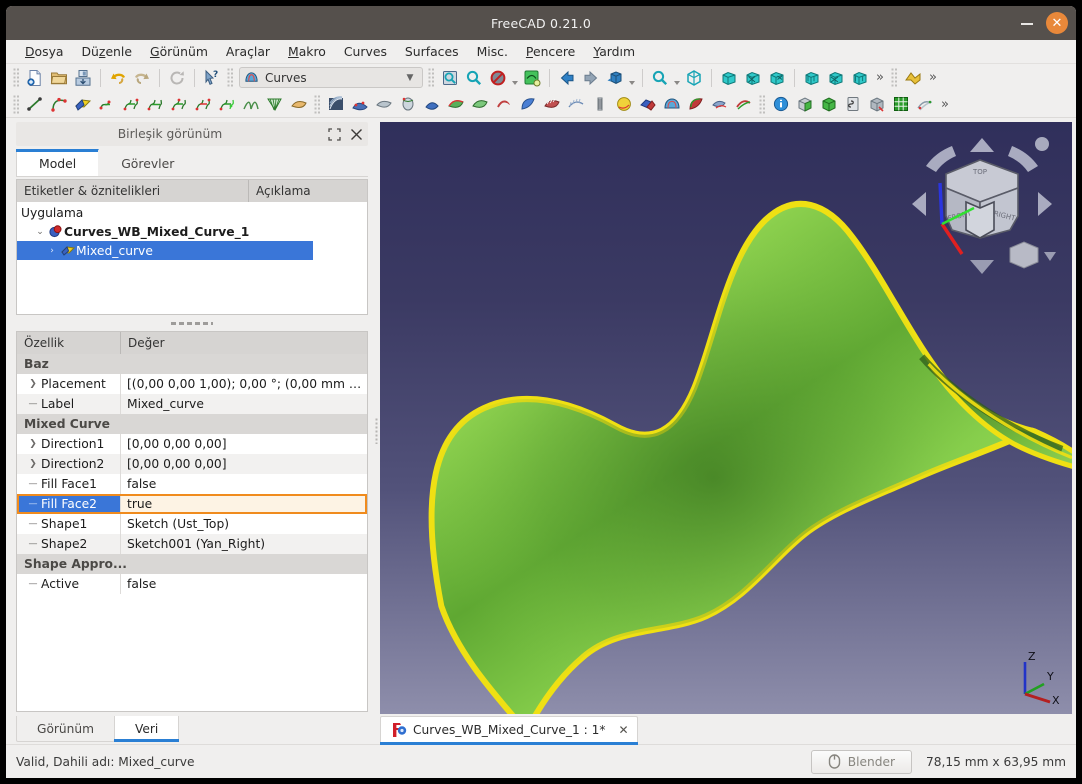 This screenshot has width=1082, height=784. I want to click on close-icon, so click(356, 134).